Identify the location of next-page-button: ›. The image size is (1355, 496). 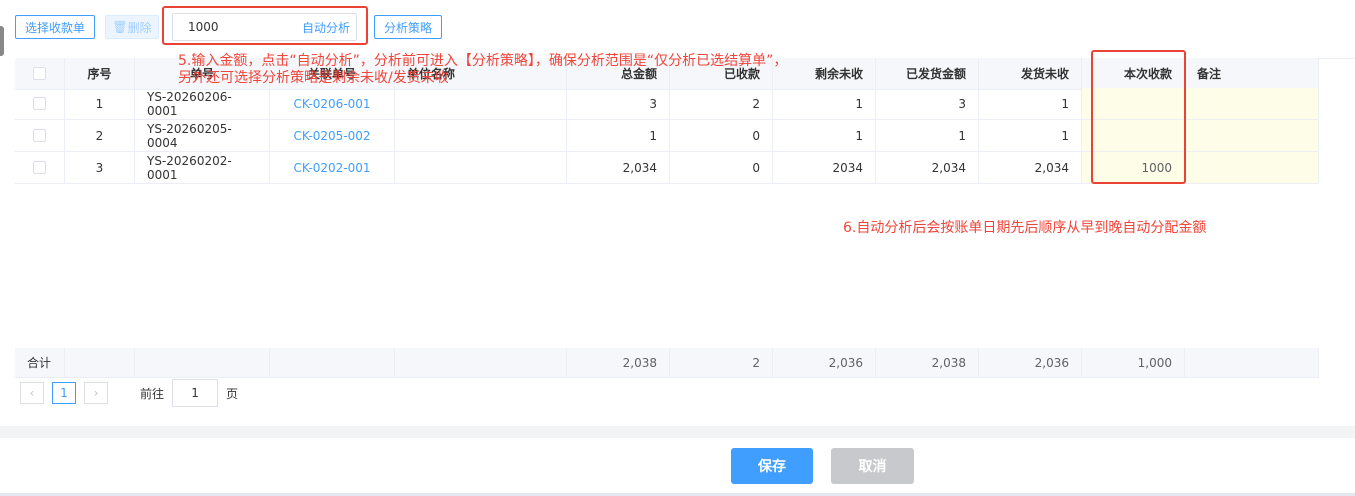
(96, 393).